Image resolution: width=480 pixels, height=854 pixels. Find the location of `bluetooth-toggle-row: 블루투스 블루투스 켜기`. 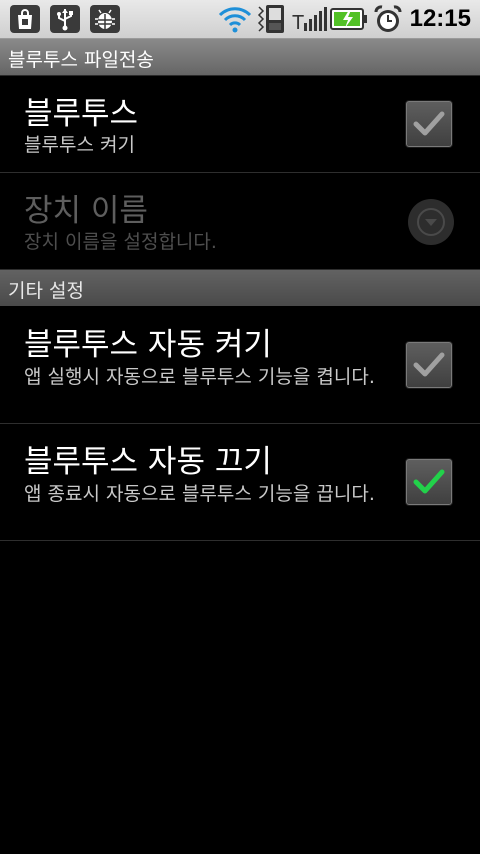

bluetooth-toggle-row: 블루투스 블루투스 켜기 is located at coordinates (240, 124).